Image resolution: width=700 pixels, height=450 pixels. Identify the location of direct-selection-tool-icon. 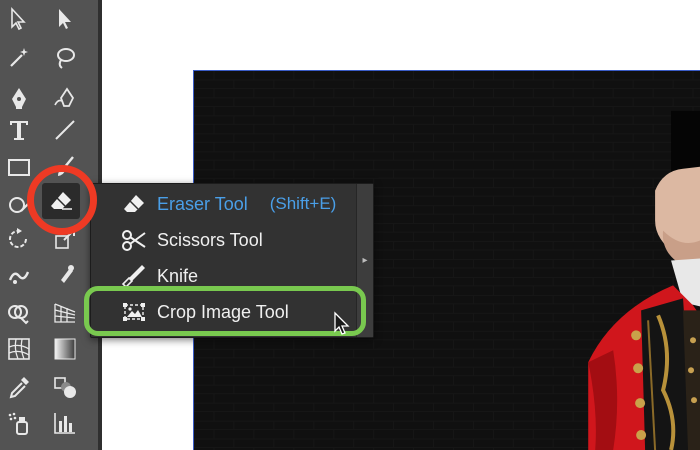
(19, 19).